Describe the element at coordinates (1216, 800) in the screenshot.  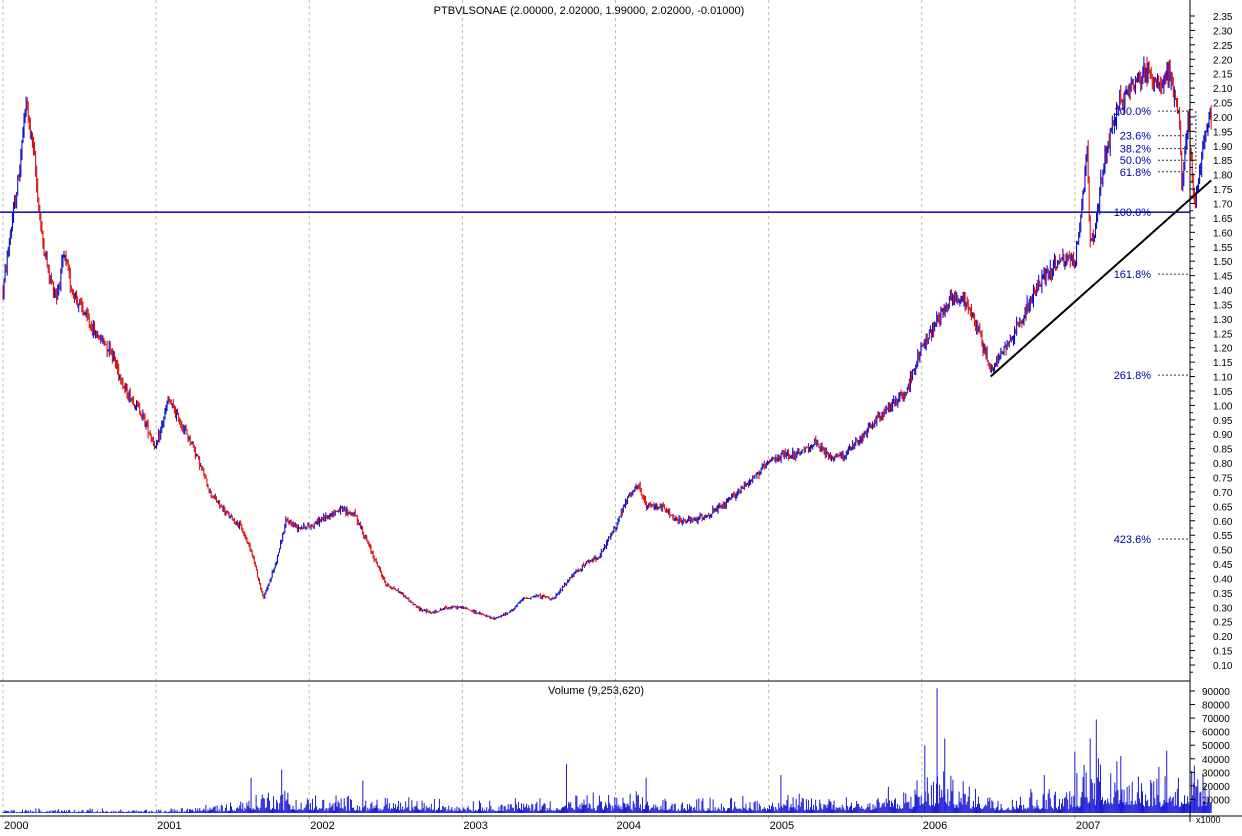
I see `volume-y-tick-label: 10000` at that location.